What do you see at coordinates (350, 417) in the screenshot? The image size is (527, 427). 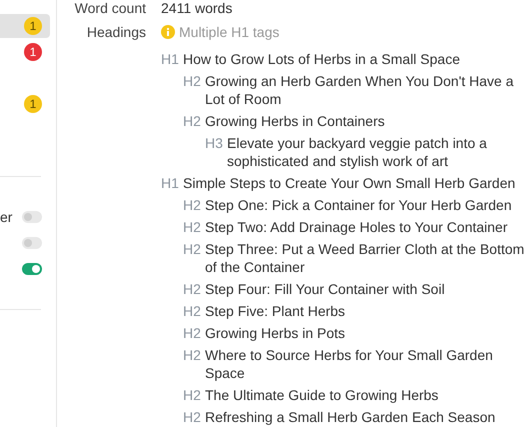 I see `heading-text: Refreshing a Small Herb Garden Each Season` at bounding box center [350, 417].